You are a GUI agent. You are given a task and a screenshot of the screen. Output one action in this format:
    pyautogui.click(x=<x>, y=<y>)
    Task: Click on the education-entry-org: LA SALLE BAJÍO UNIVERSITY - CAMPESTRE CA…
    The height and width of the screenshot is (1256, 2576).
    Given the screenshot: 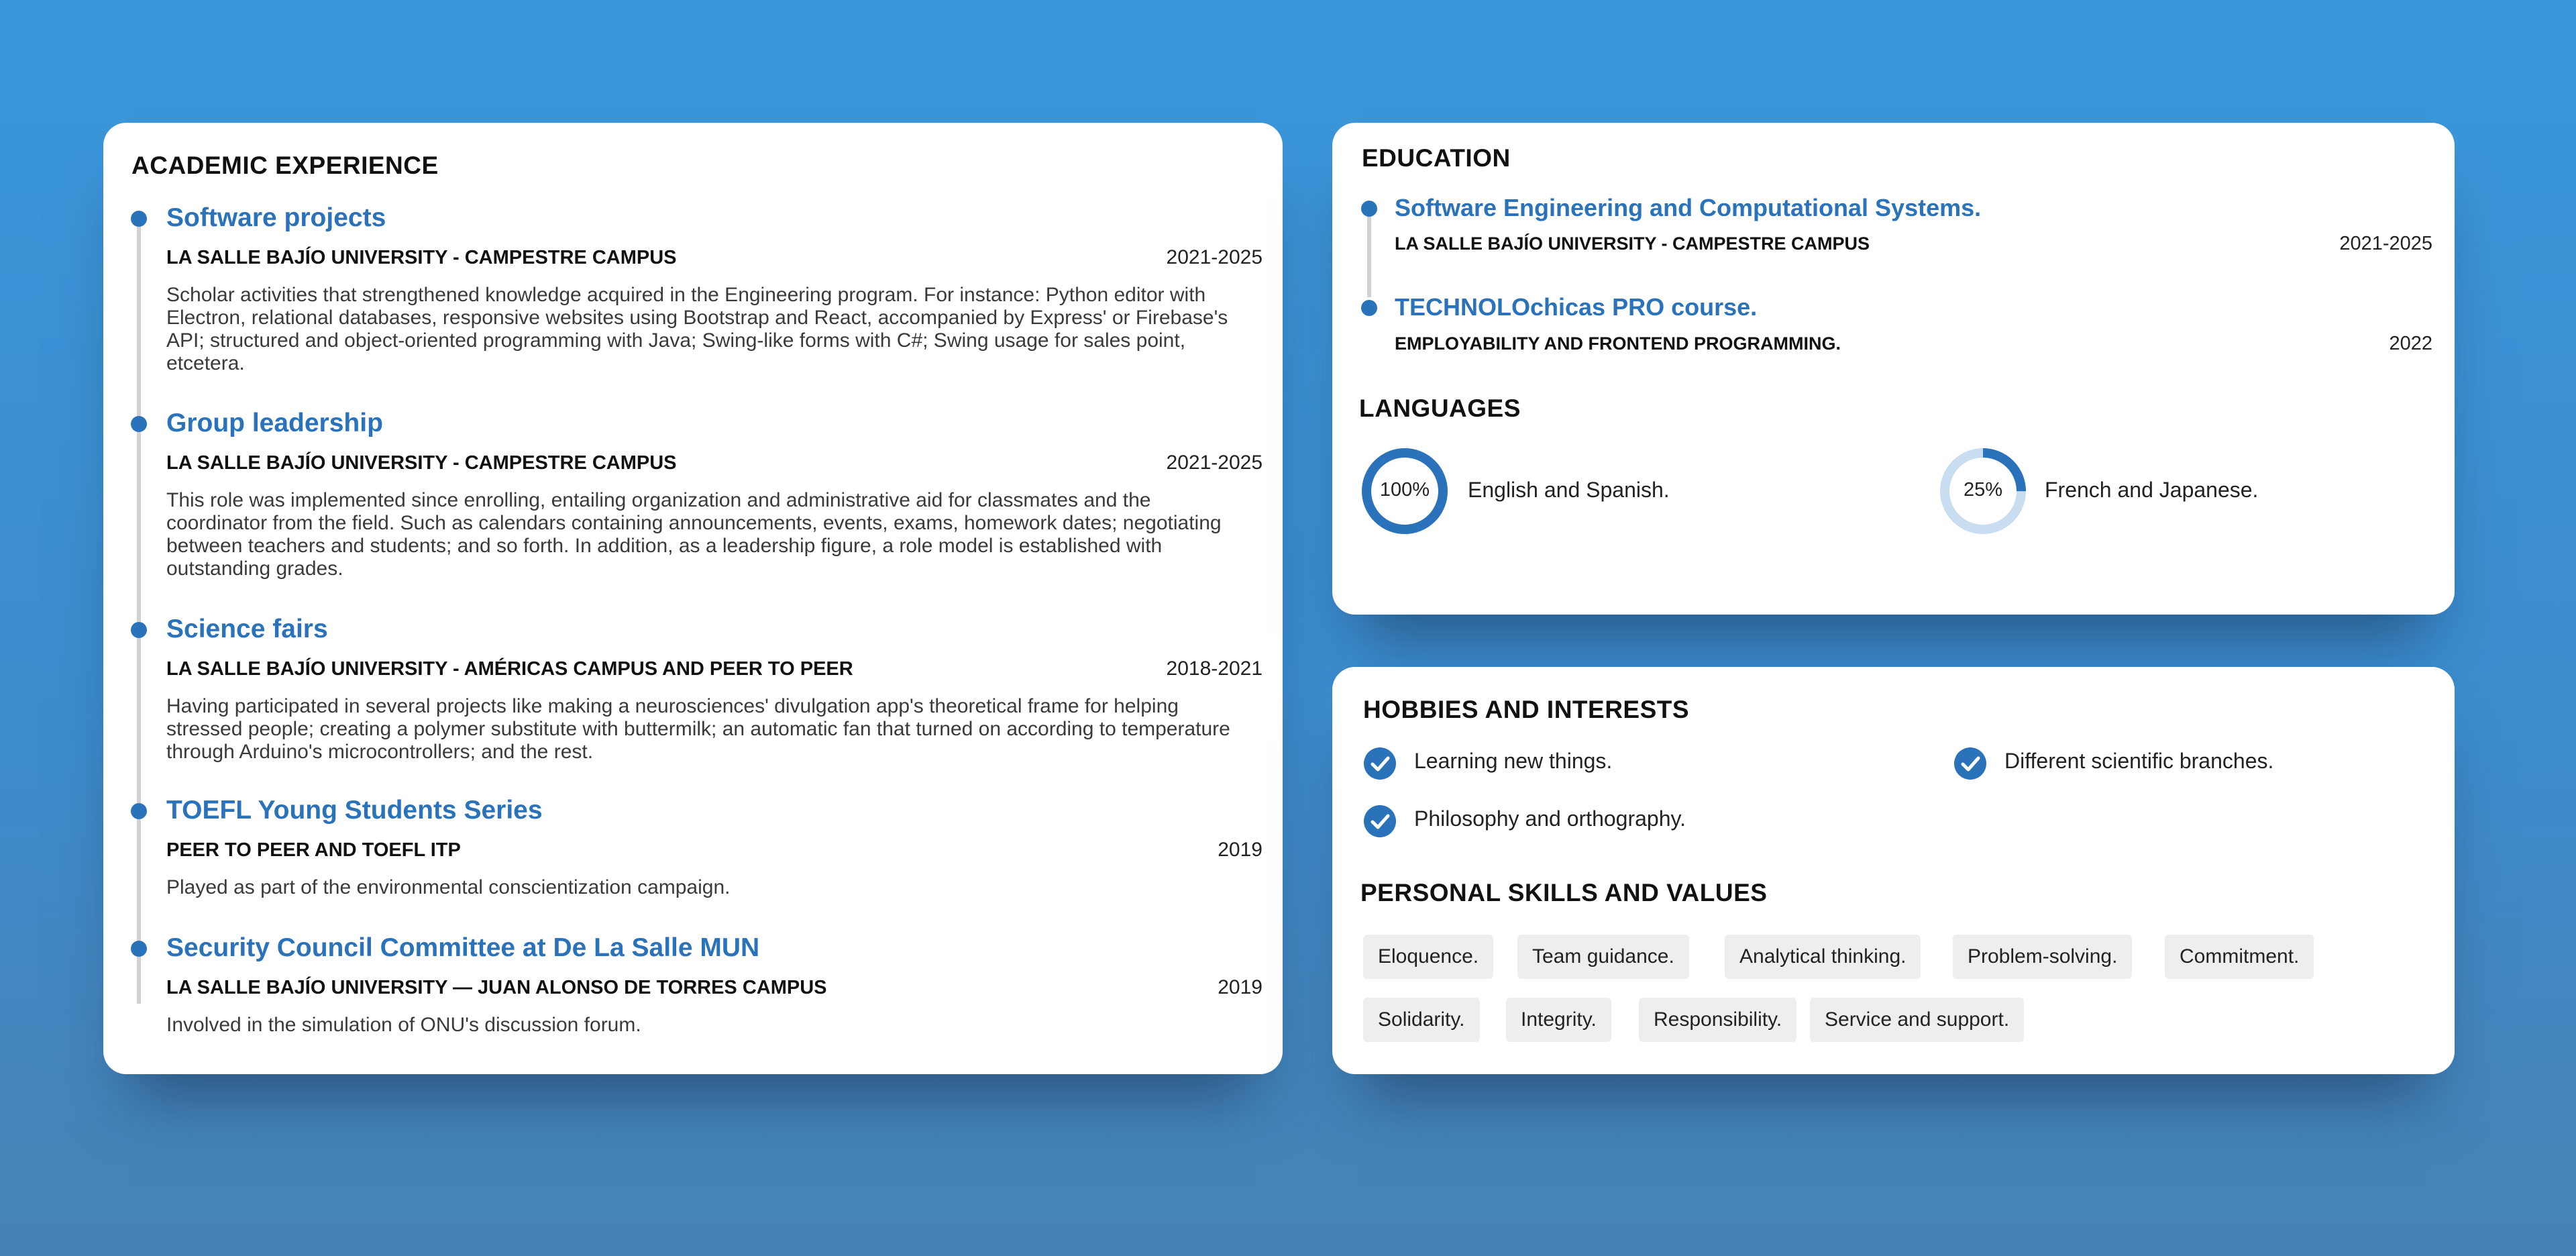 What is the action you would take?
    pyautogui.click(x=1632, y=243)
    